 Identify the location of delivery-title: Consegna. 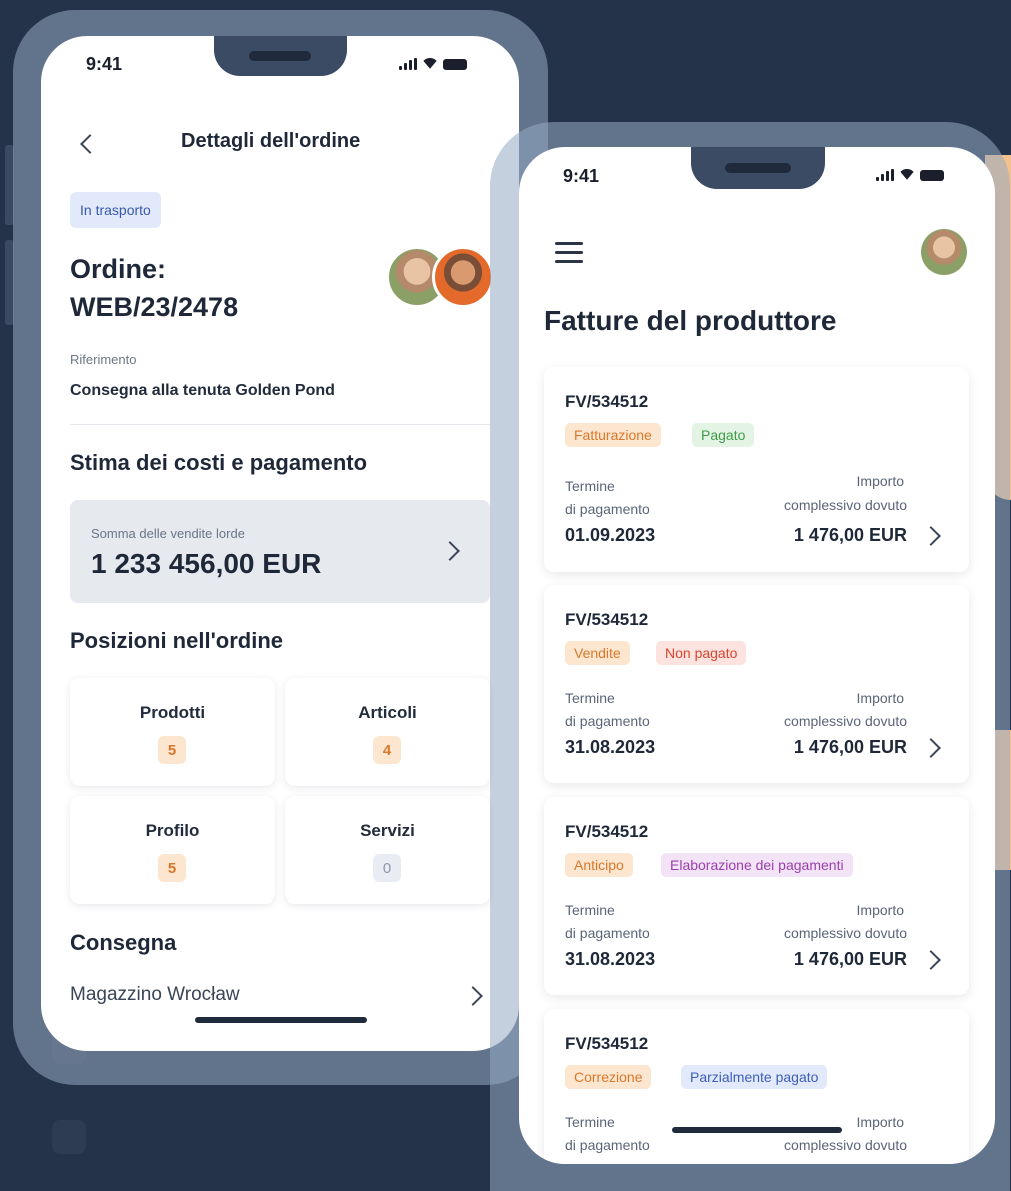
(123, 942).